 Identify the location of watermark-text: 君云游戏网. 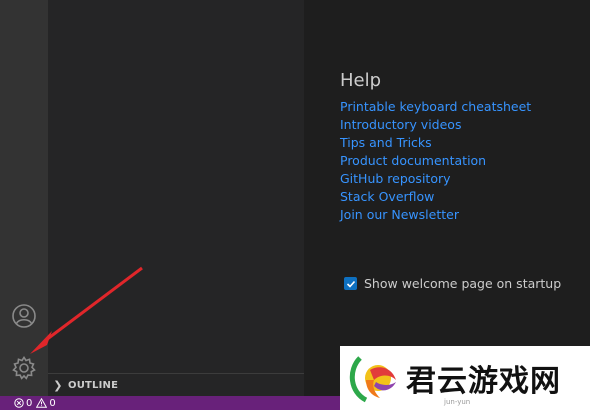
(483, 381).